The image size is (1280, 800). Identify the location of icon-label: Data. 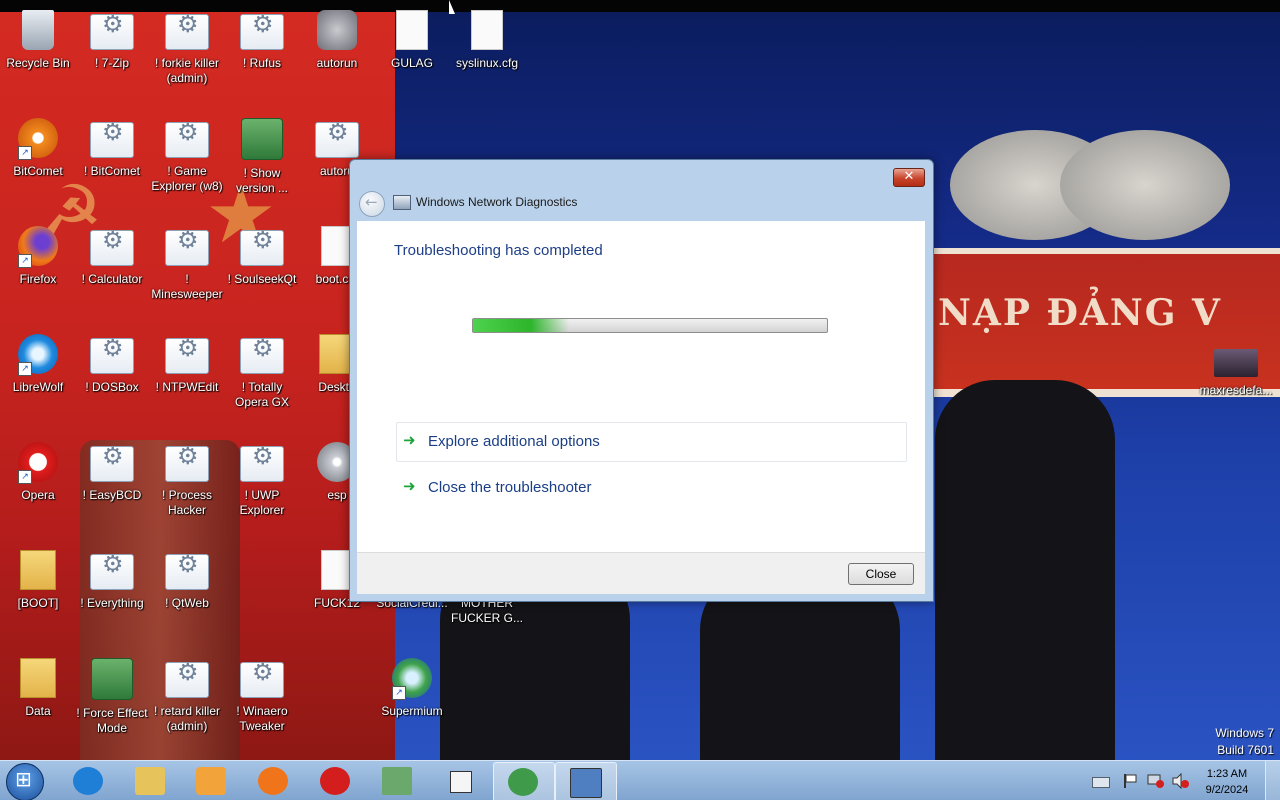
(38, 711).